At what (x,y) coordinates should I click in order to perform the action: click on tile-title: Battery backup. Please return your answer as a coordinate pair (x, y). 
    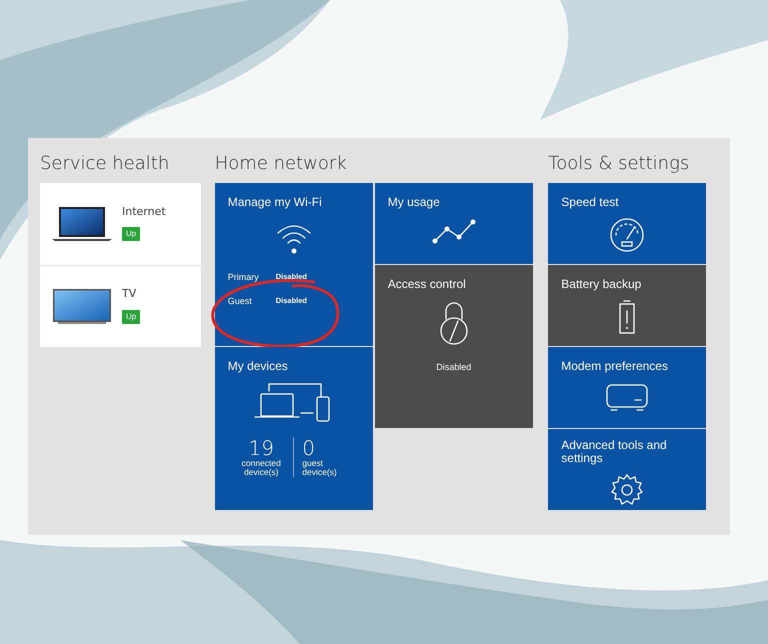
    Looking at the image, I should click on (601, 284).